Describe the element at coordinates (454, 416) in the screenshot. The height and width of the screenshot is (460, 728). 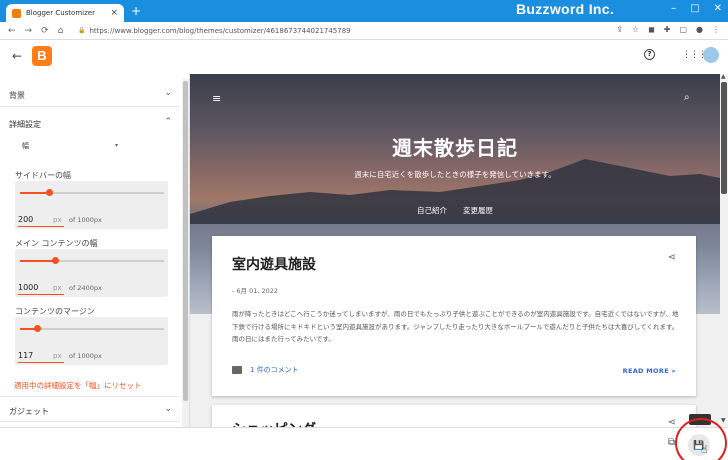
I see `post-card: ショッピング ⋖` at that location.